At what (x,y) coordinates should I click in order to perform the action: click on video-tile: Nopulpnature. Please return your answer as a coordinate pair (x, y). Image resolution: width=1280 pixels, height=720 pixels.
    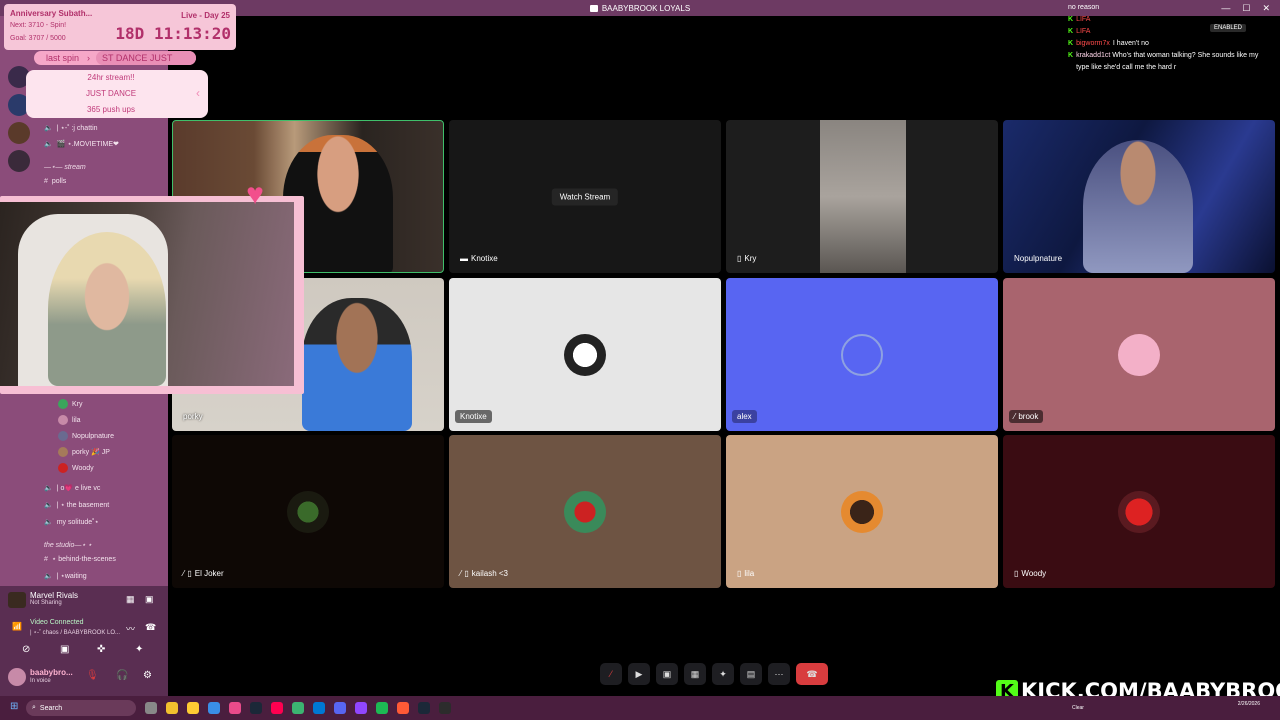
    Looking at the image, I should click on (1139, 196).